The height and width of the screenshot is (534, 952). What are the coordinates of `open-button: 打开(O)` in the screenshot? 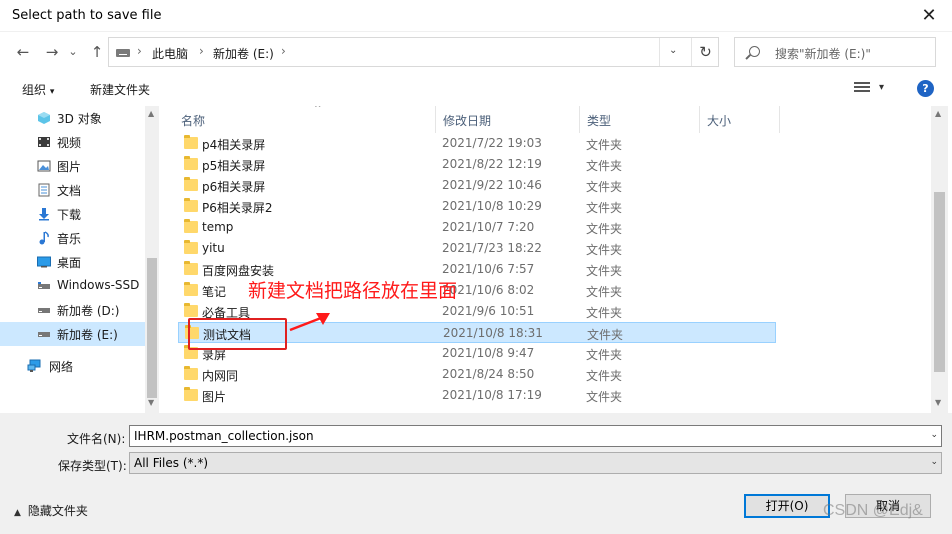 It's located at (787, 506).